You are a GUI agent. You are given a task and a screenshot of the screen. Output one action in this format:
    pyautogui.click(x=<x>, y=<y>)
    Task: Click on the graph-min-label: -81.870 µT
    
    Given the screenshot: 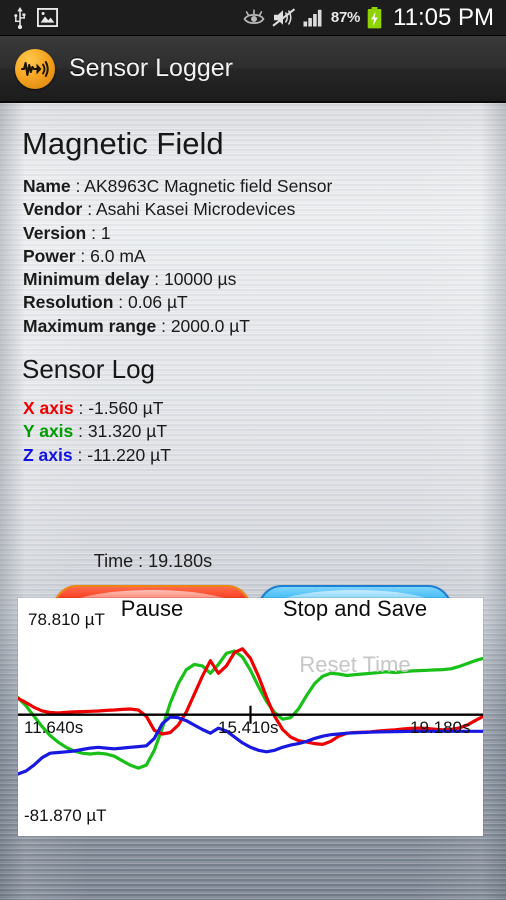 What is the action you would take?
    pyautogui.click(x=65, y=815)
    